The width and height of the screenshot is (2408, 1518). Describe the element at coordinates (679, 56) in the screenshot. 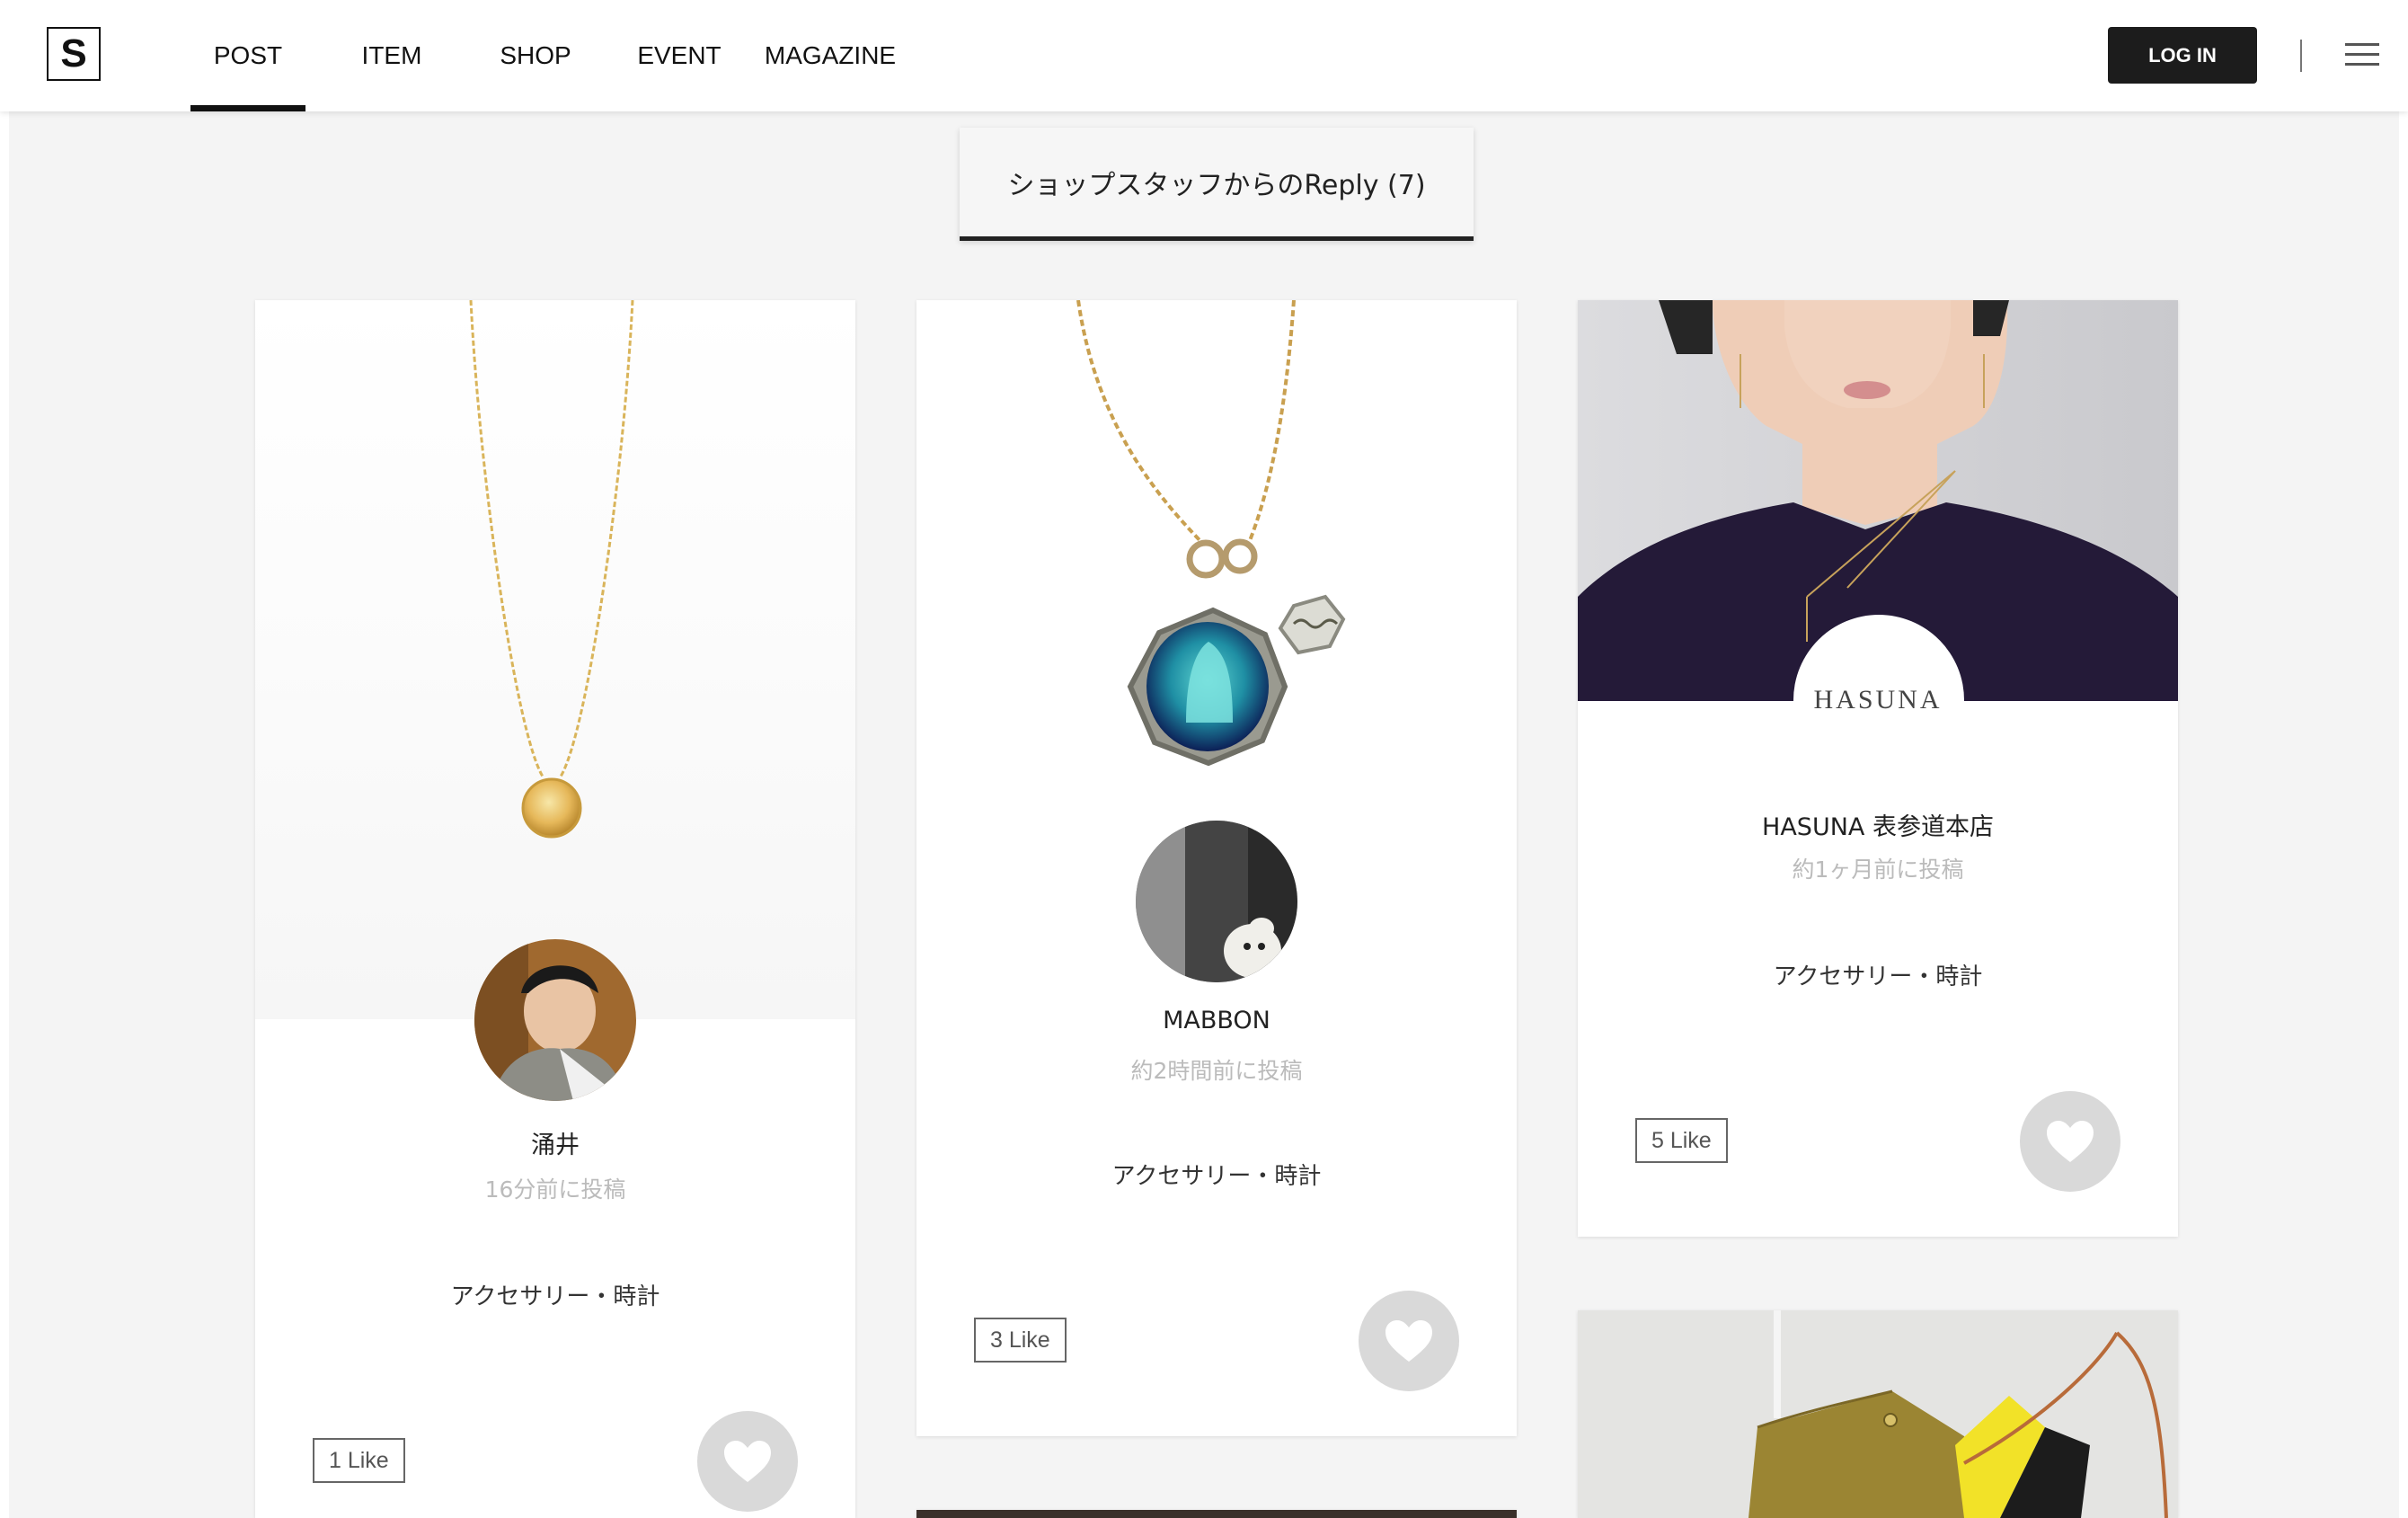

I see `nav-event: EVENT` at that location.